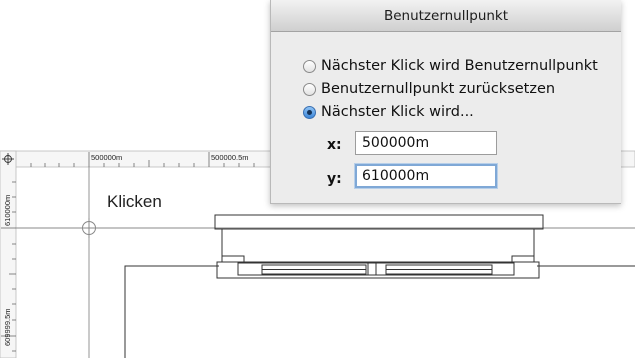 Image resolution: width=635 pixels, height=358 pixels. Describe the element at coordinates (334, 179) in the screenshot. I see `y-label: y:` at that location.